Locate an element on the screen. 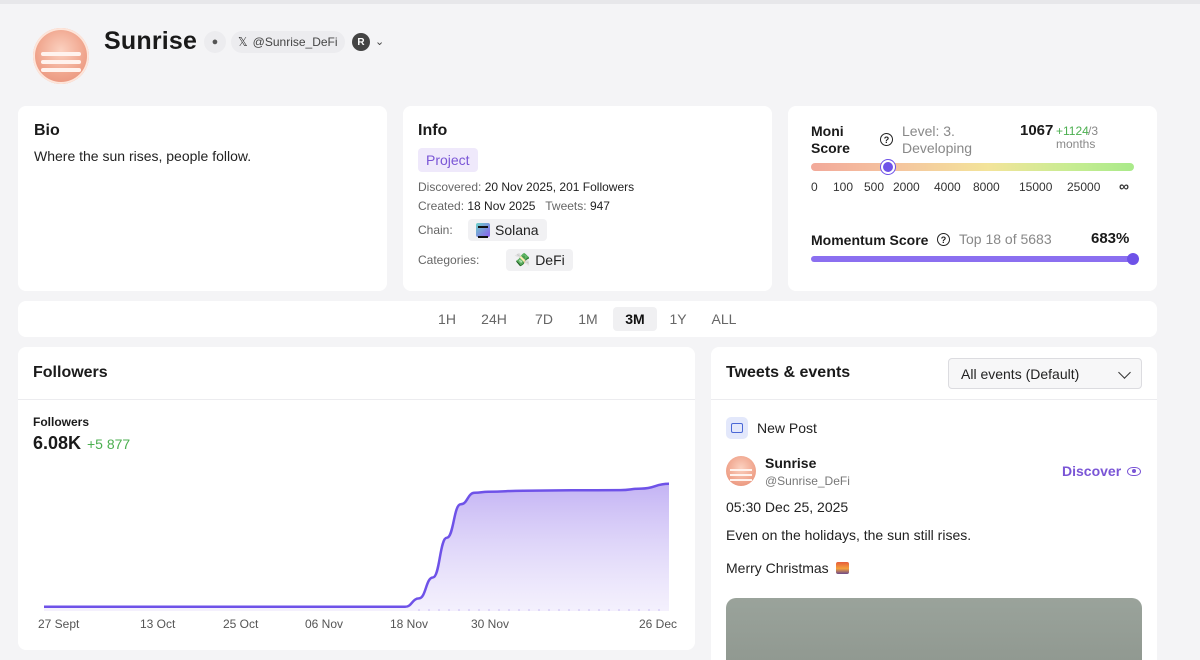  moni-tick: 0 is located at coordinates (814, 187).